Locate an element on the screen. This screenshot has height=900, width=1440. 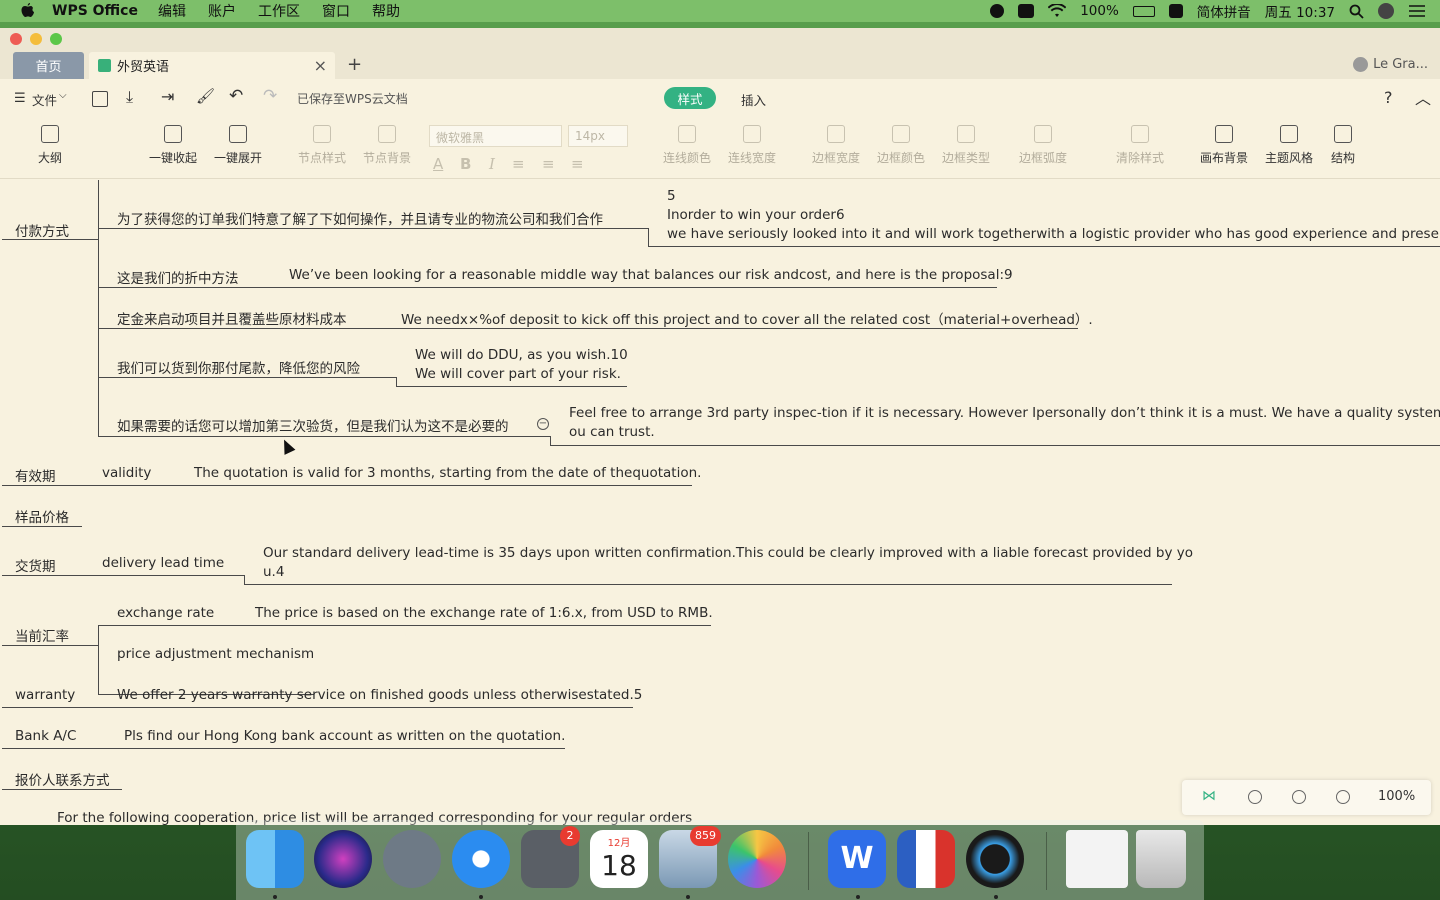
node-payment-en-5b: ou can trust. is located at coordinates (612, 432).